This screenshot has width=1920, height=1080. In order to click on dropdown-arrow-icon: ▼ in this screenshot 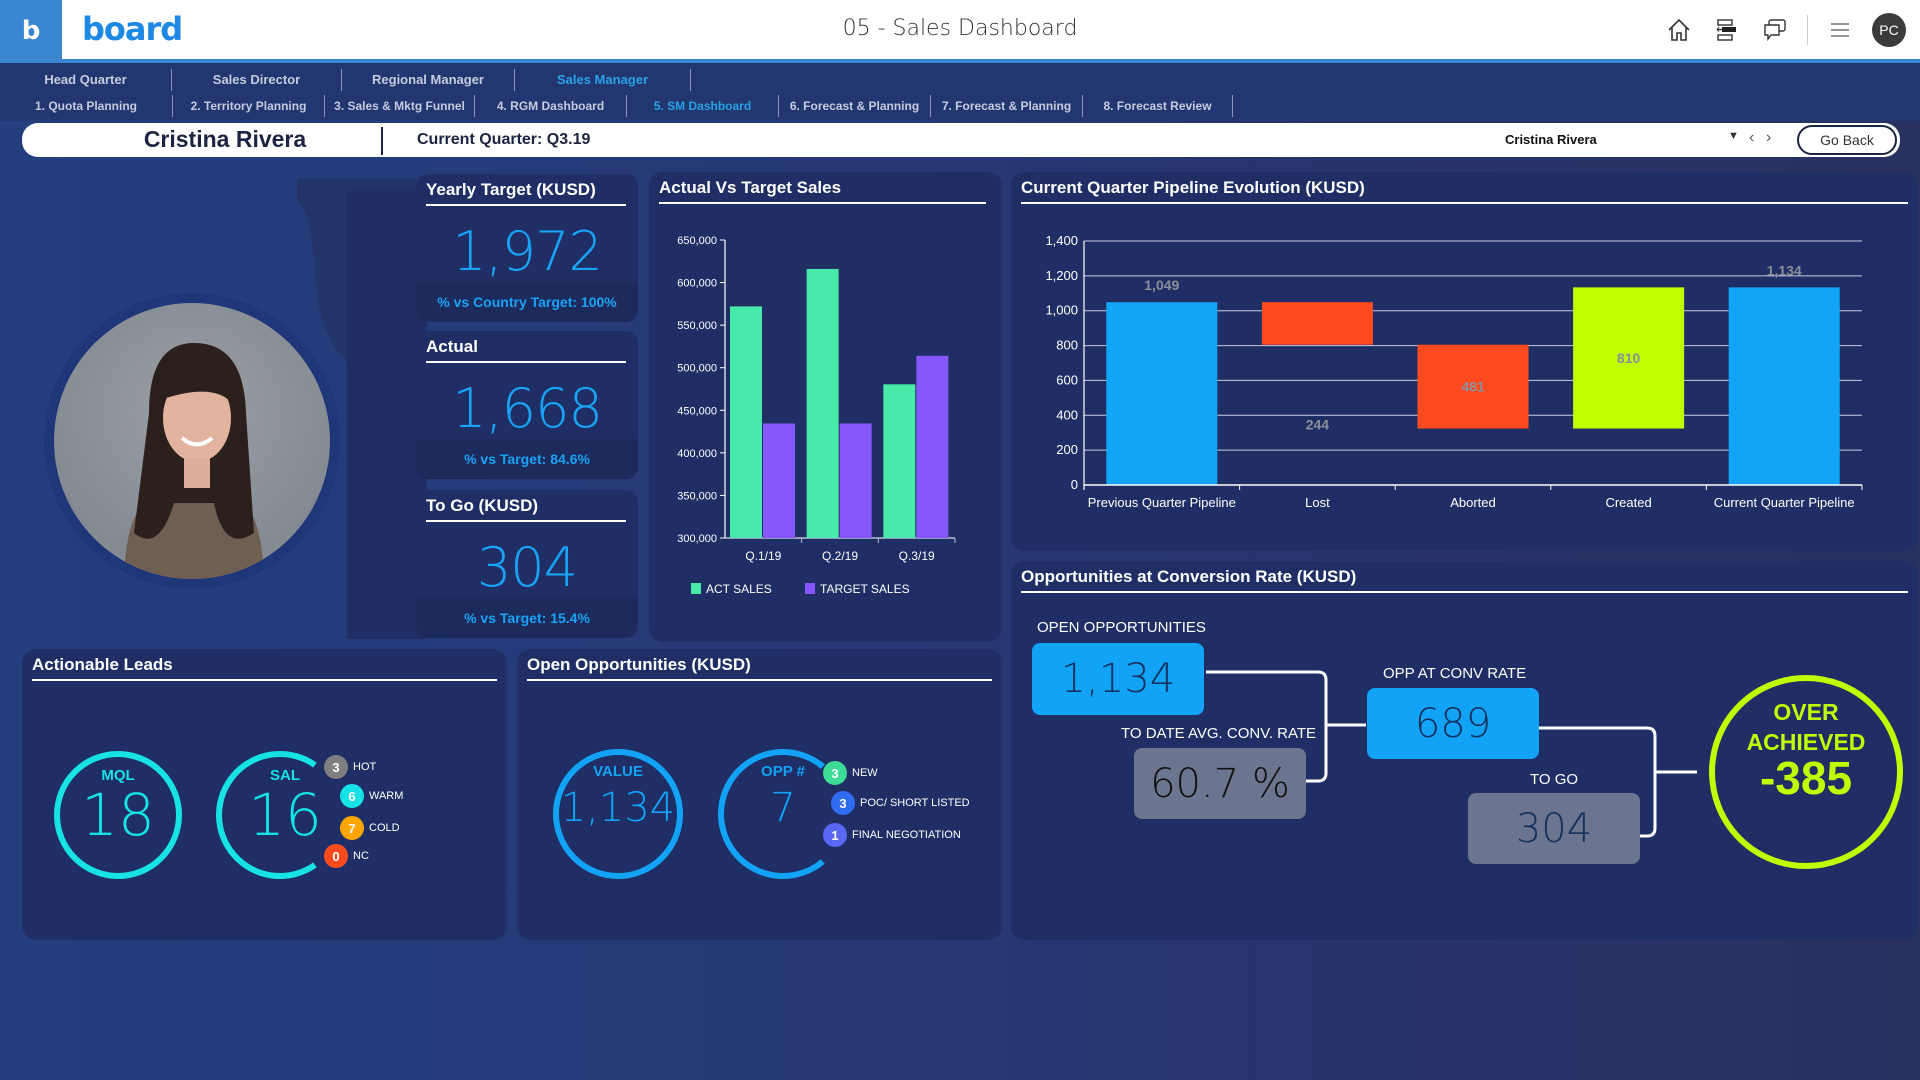, I will do `click(1733, 136)`.